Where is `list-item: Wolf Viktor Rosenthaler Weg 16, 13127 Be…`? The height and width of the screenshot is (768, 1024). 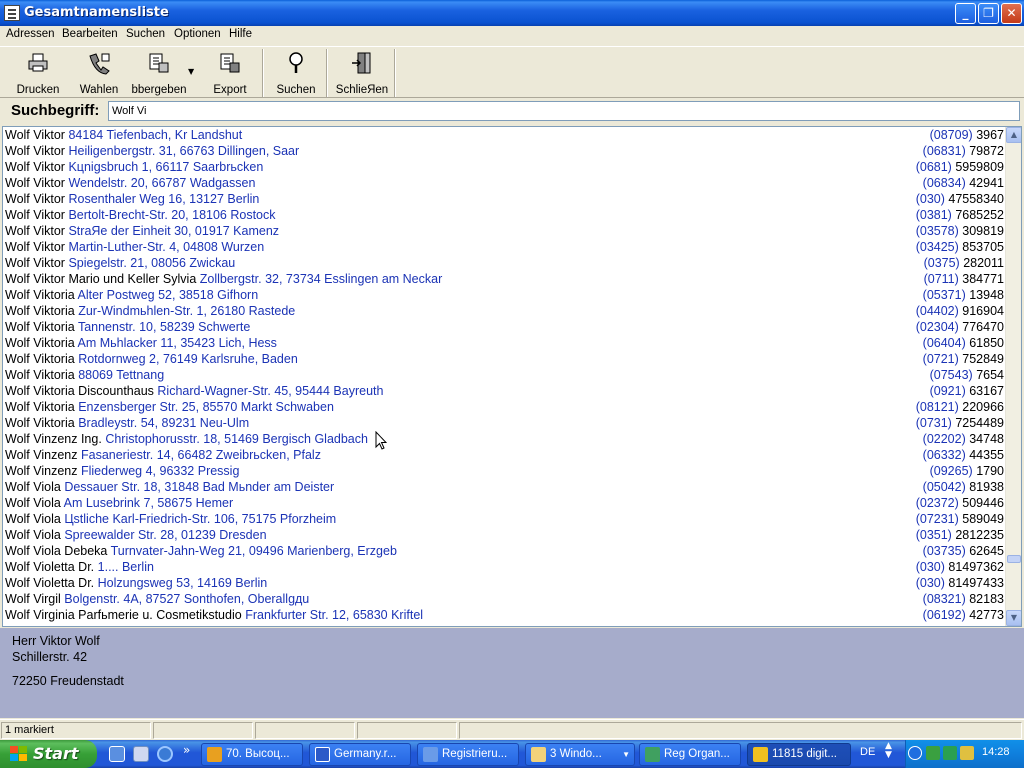
list-item: Wolf Viktor Rosenthaler Weg 16, 13127 Be… is located at coordinates (504, 199).